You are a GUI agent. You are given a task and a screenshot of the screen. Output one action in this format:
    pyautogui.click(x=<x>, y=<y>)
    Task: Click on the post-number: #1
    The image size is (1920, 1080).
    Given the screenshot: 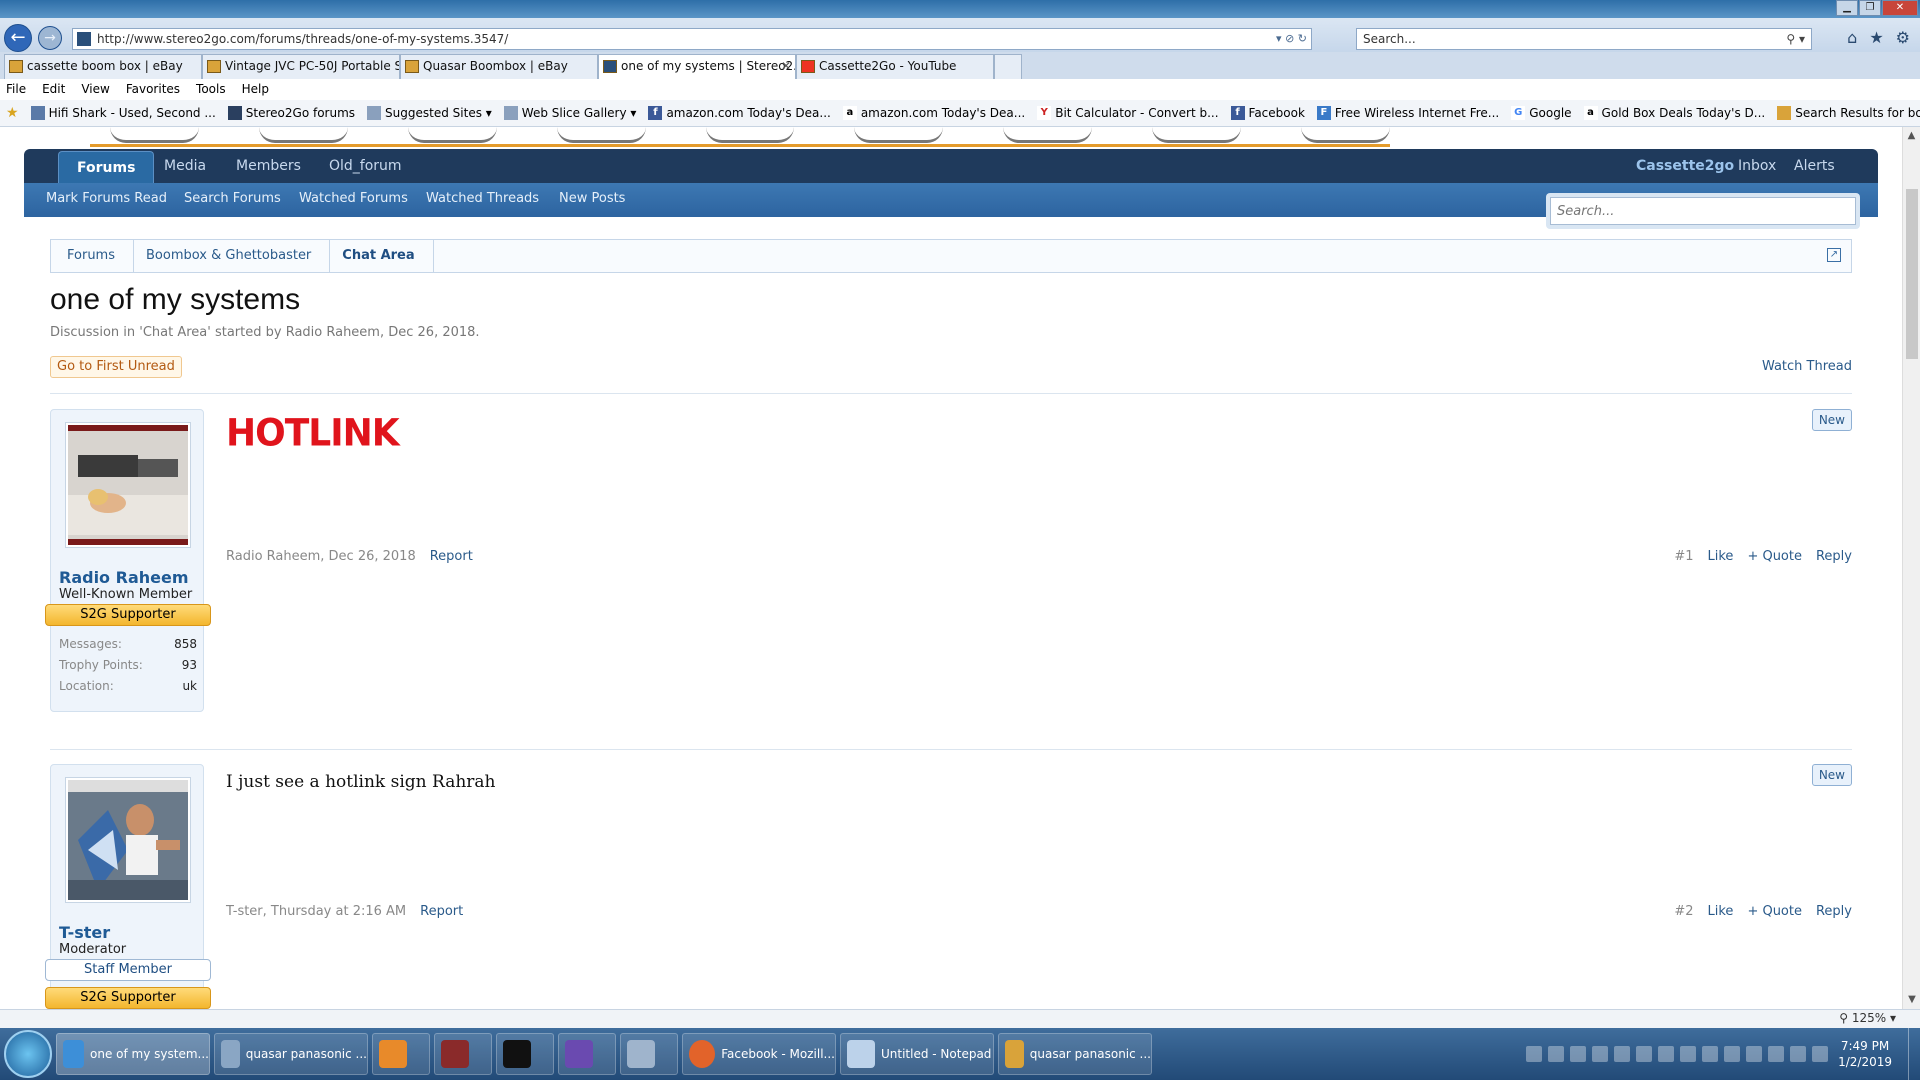 What is the action you would take?
    pyautogui.click(x=1683, y=556)
    